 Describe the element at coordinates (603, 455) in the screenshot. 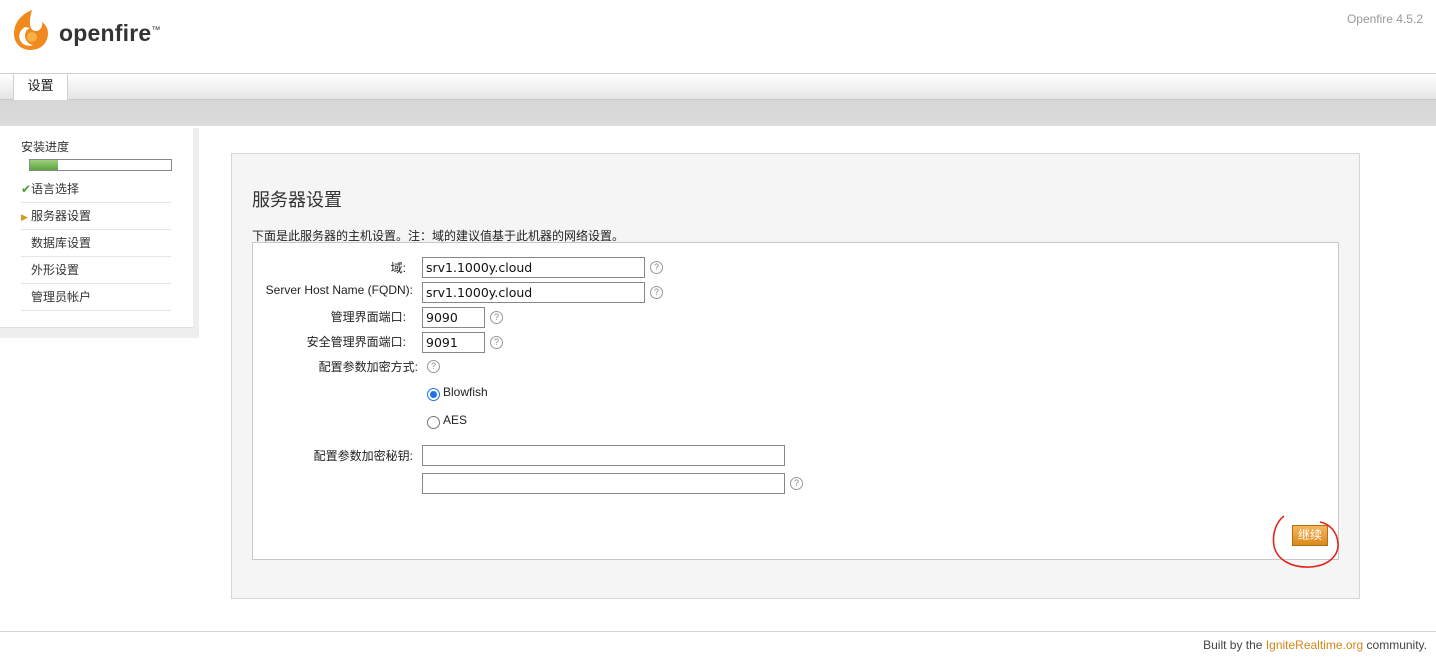

I see `encryption-key-input` at that location.